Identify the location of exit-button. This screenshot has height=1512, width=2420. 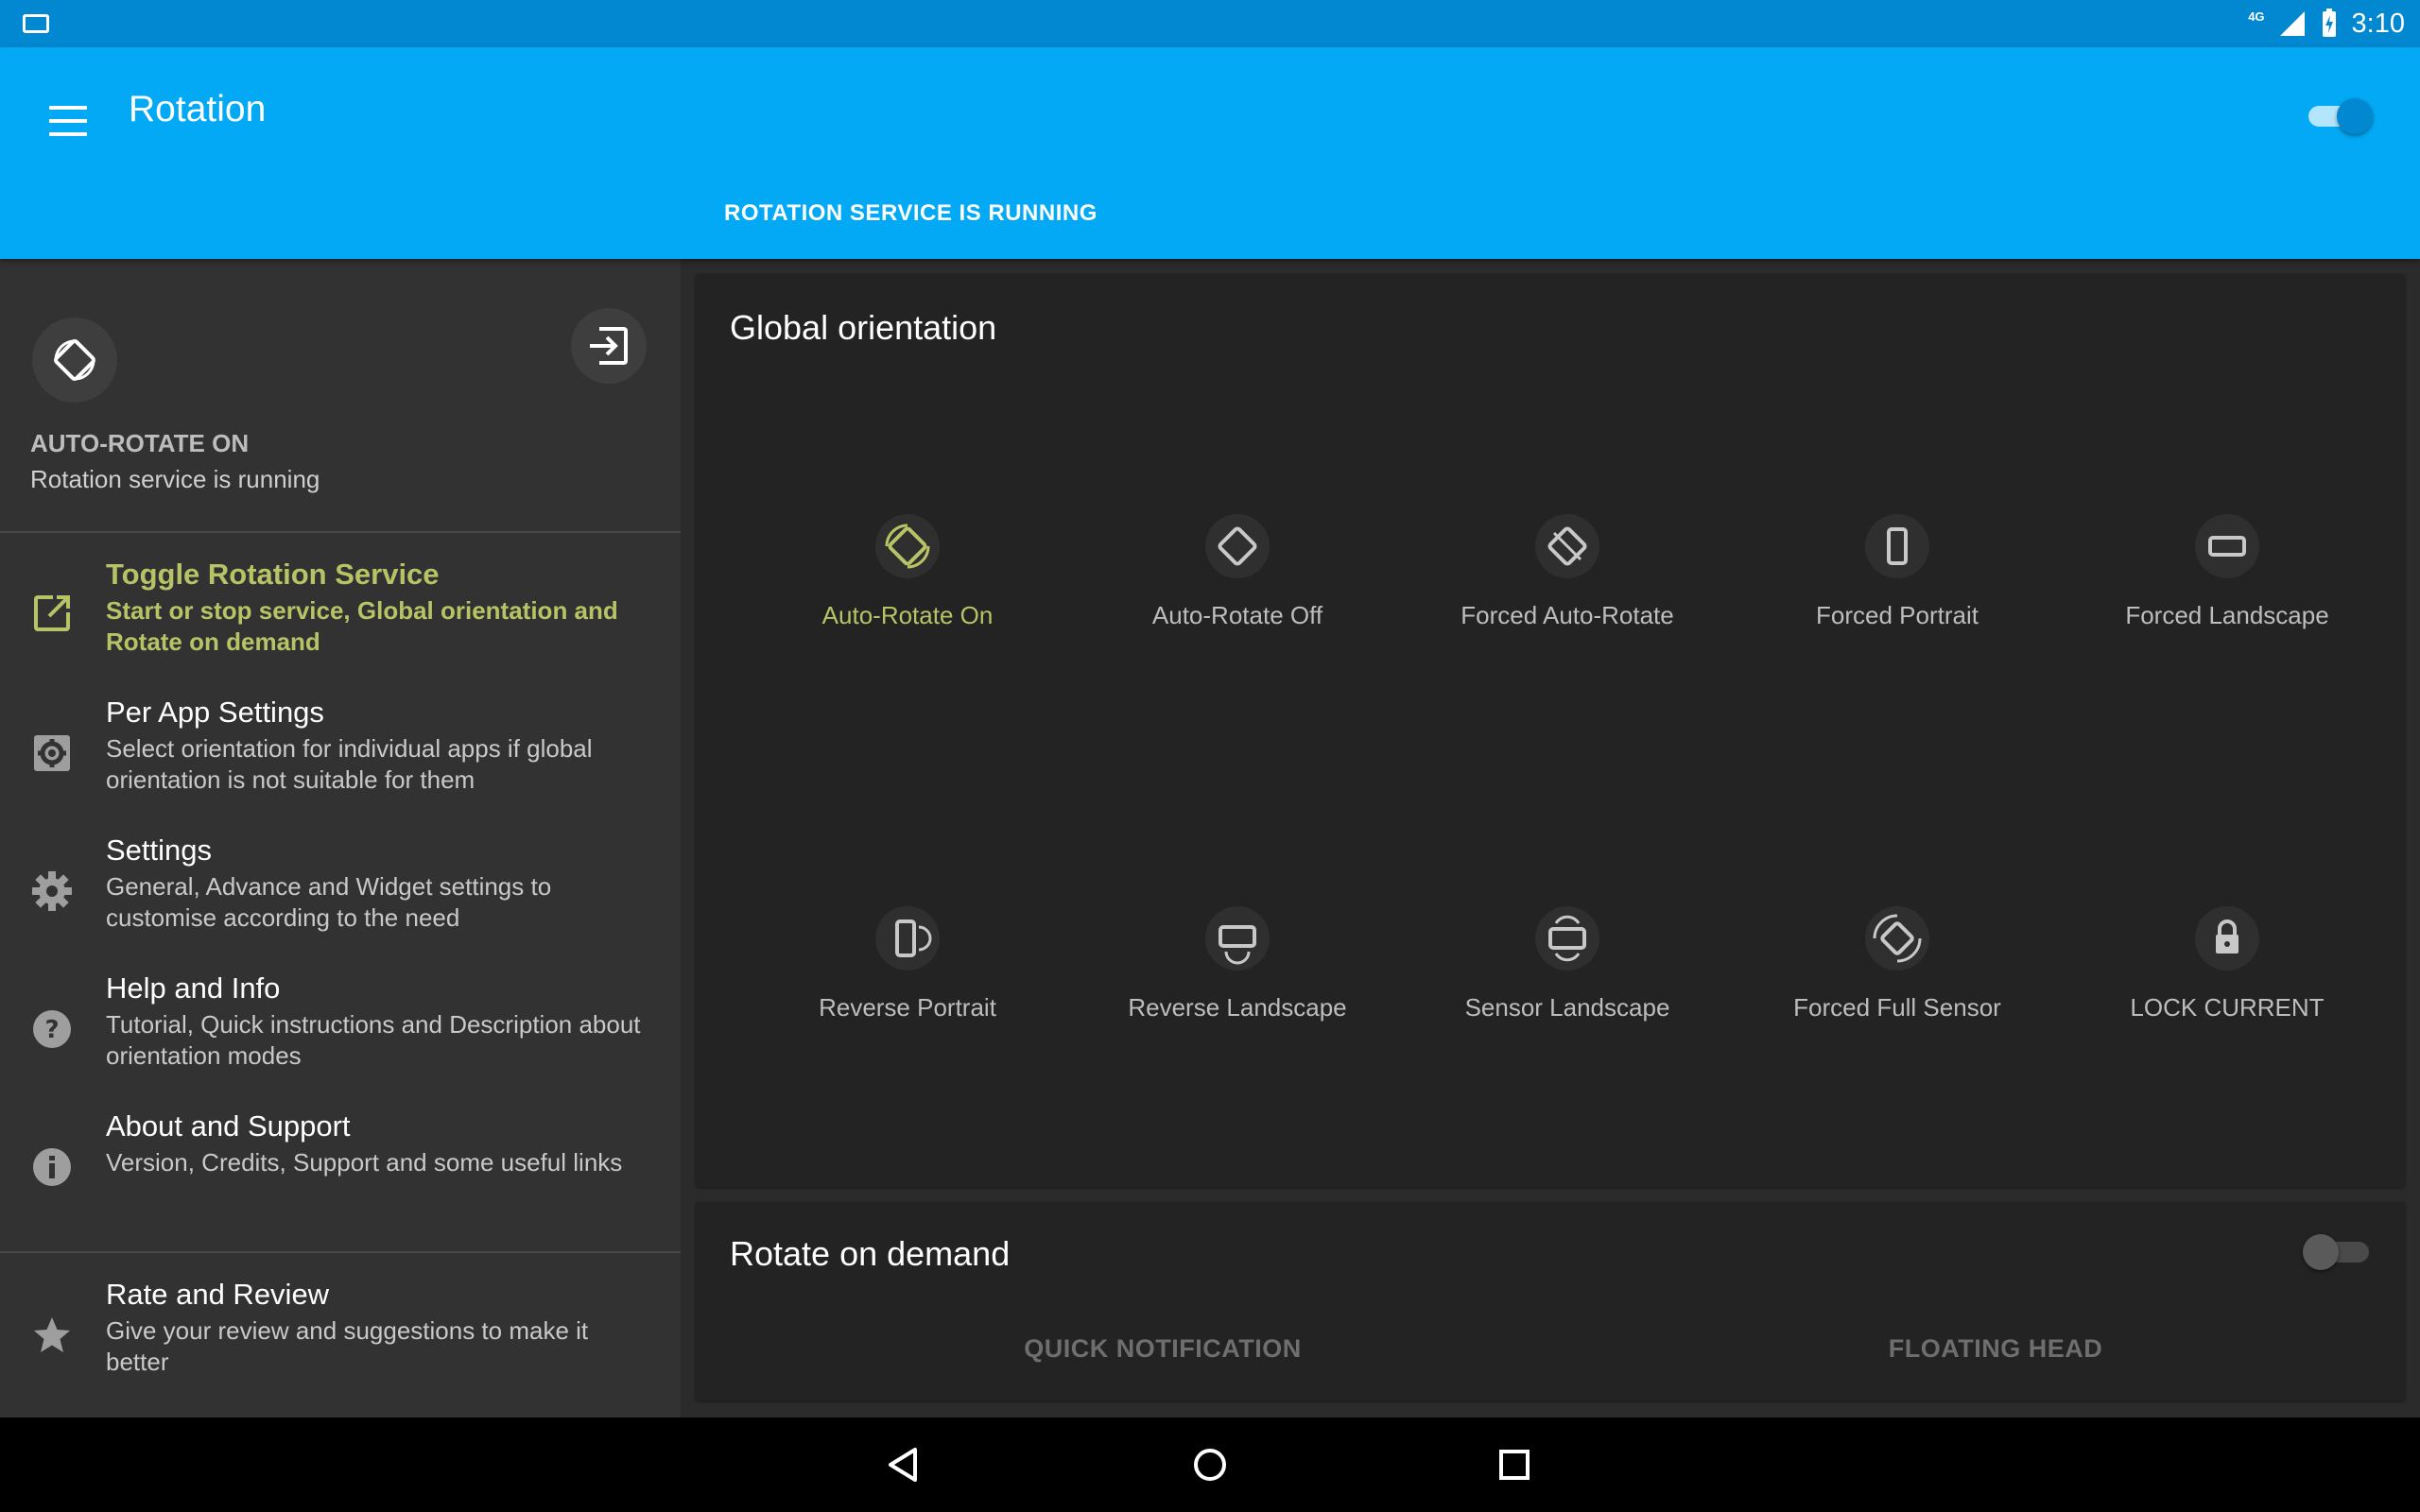
(609, 346).